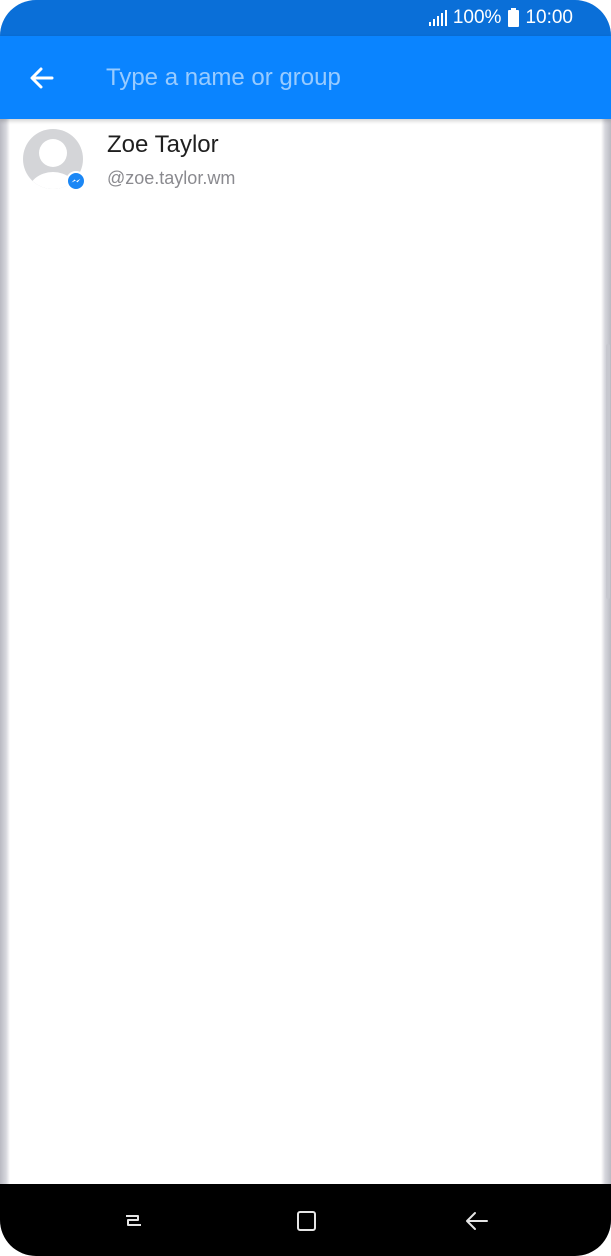 This screenshot has width=611, height=1256. Describe the element at coordinates (171, 178) in the screenshot. I see `contact-handle: @zoe.taylor.wm` at that location.